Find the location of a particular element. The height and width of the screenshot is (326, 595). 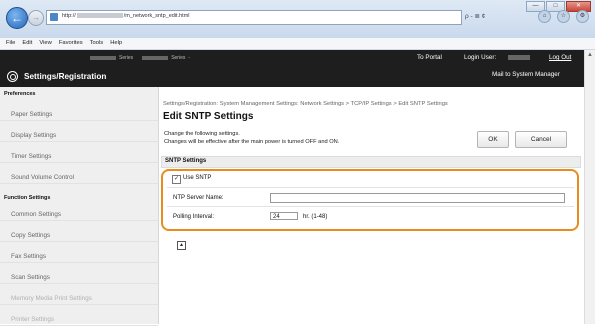

mail-to-system-manager-link: Mail to System Manager is located at coordinates (526, 74).